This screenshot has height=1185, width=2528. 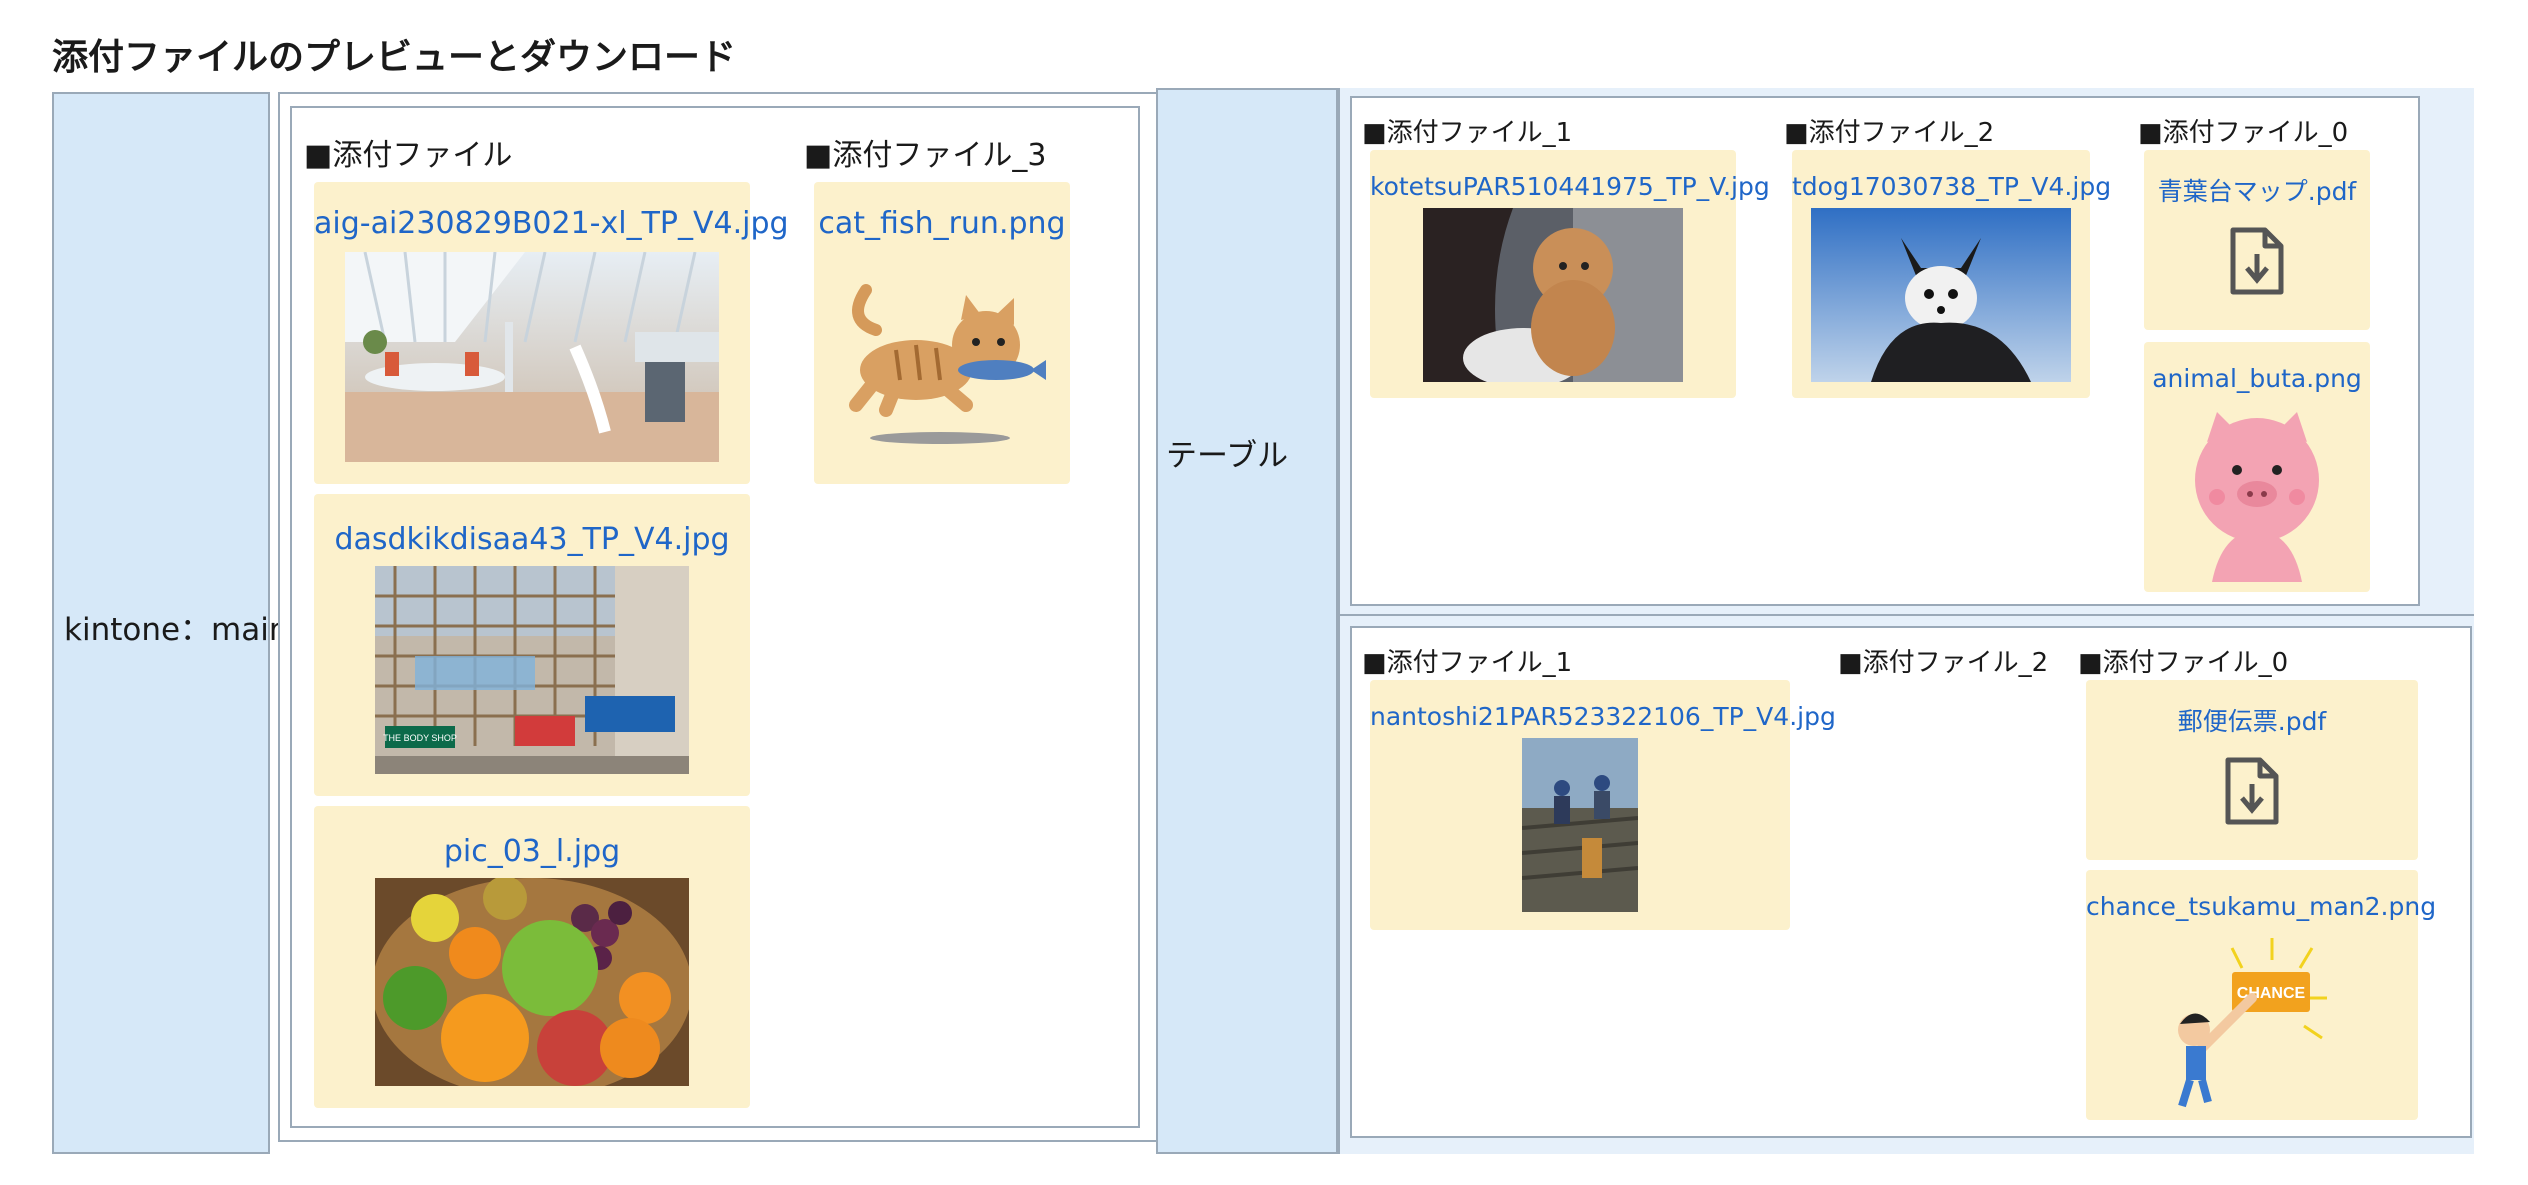 What do you see at coordinates (1339, 621) in the screenshot?
I see `table-col-divider` at bounding box center [1339, 621].